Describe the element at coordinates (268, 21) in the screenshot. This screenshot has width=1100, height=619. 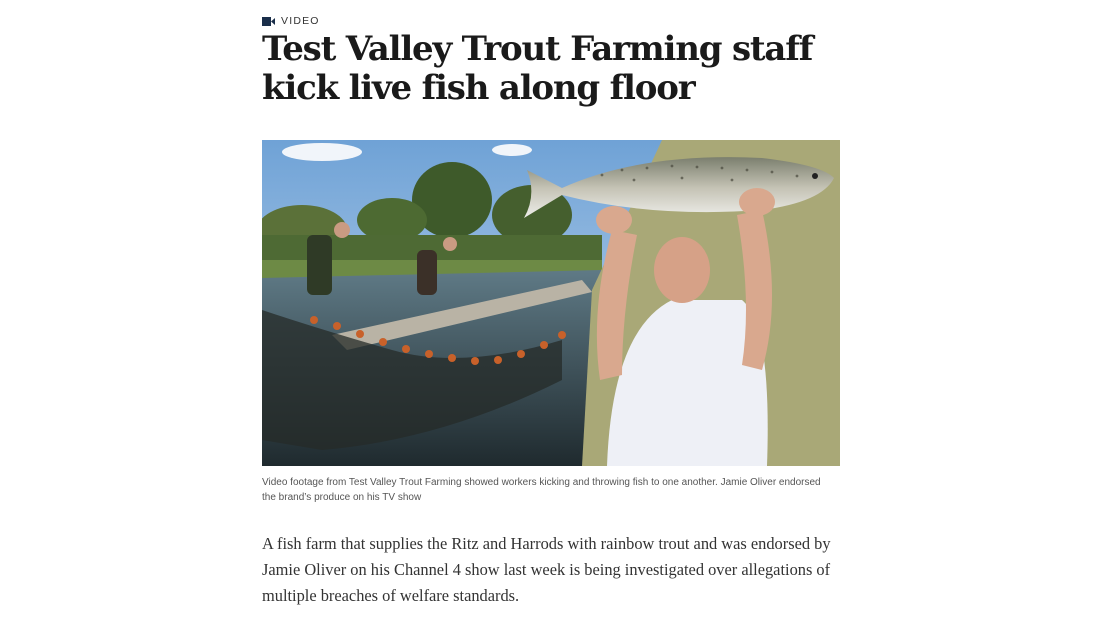
I see `video-camera-icon` at that location.